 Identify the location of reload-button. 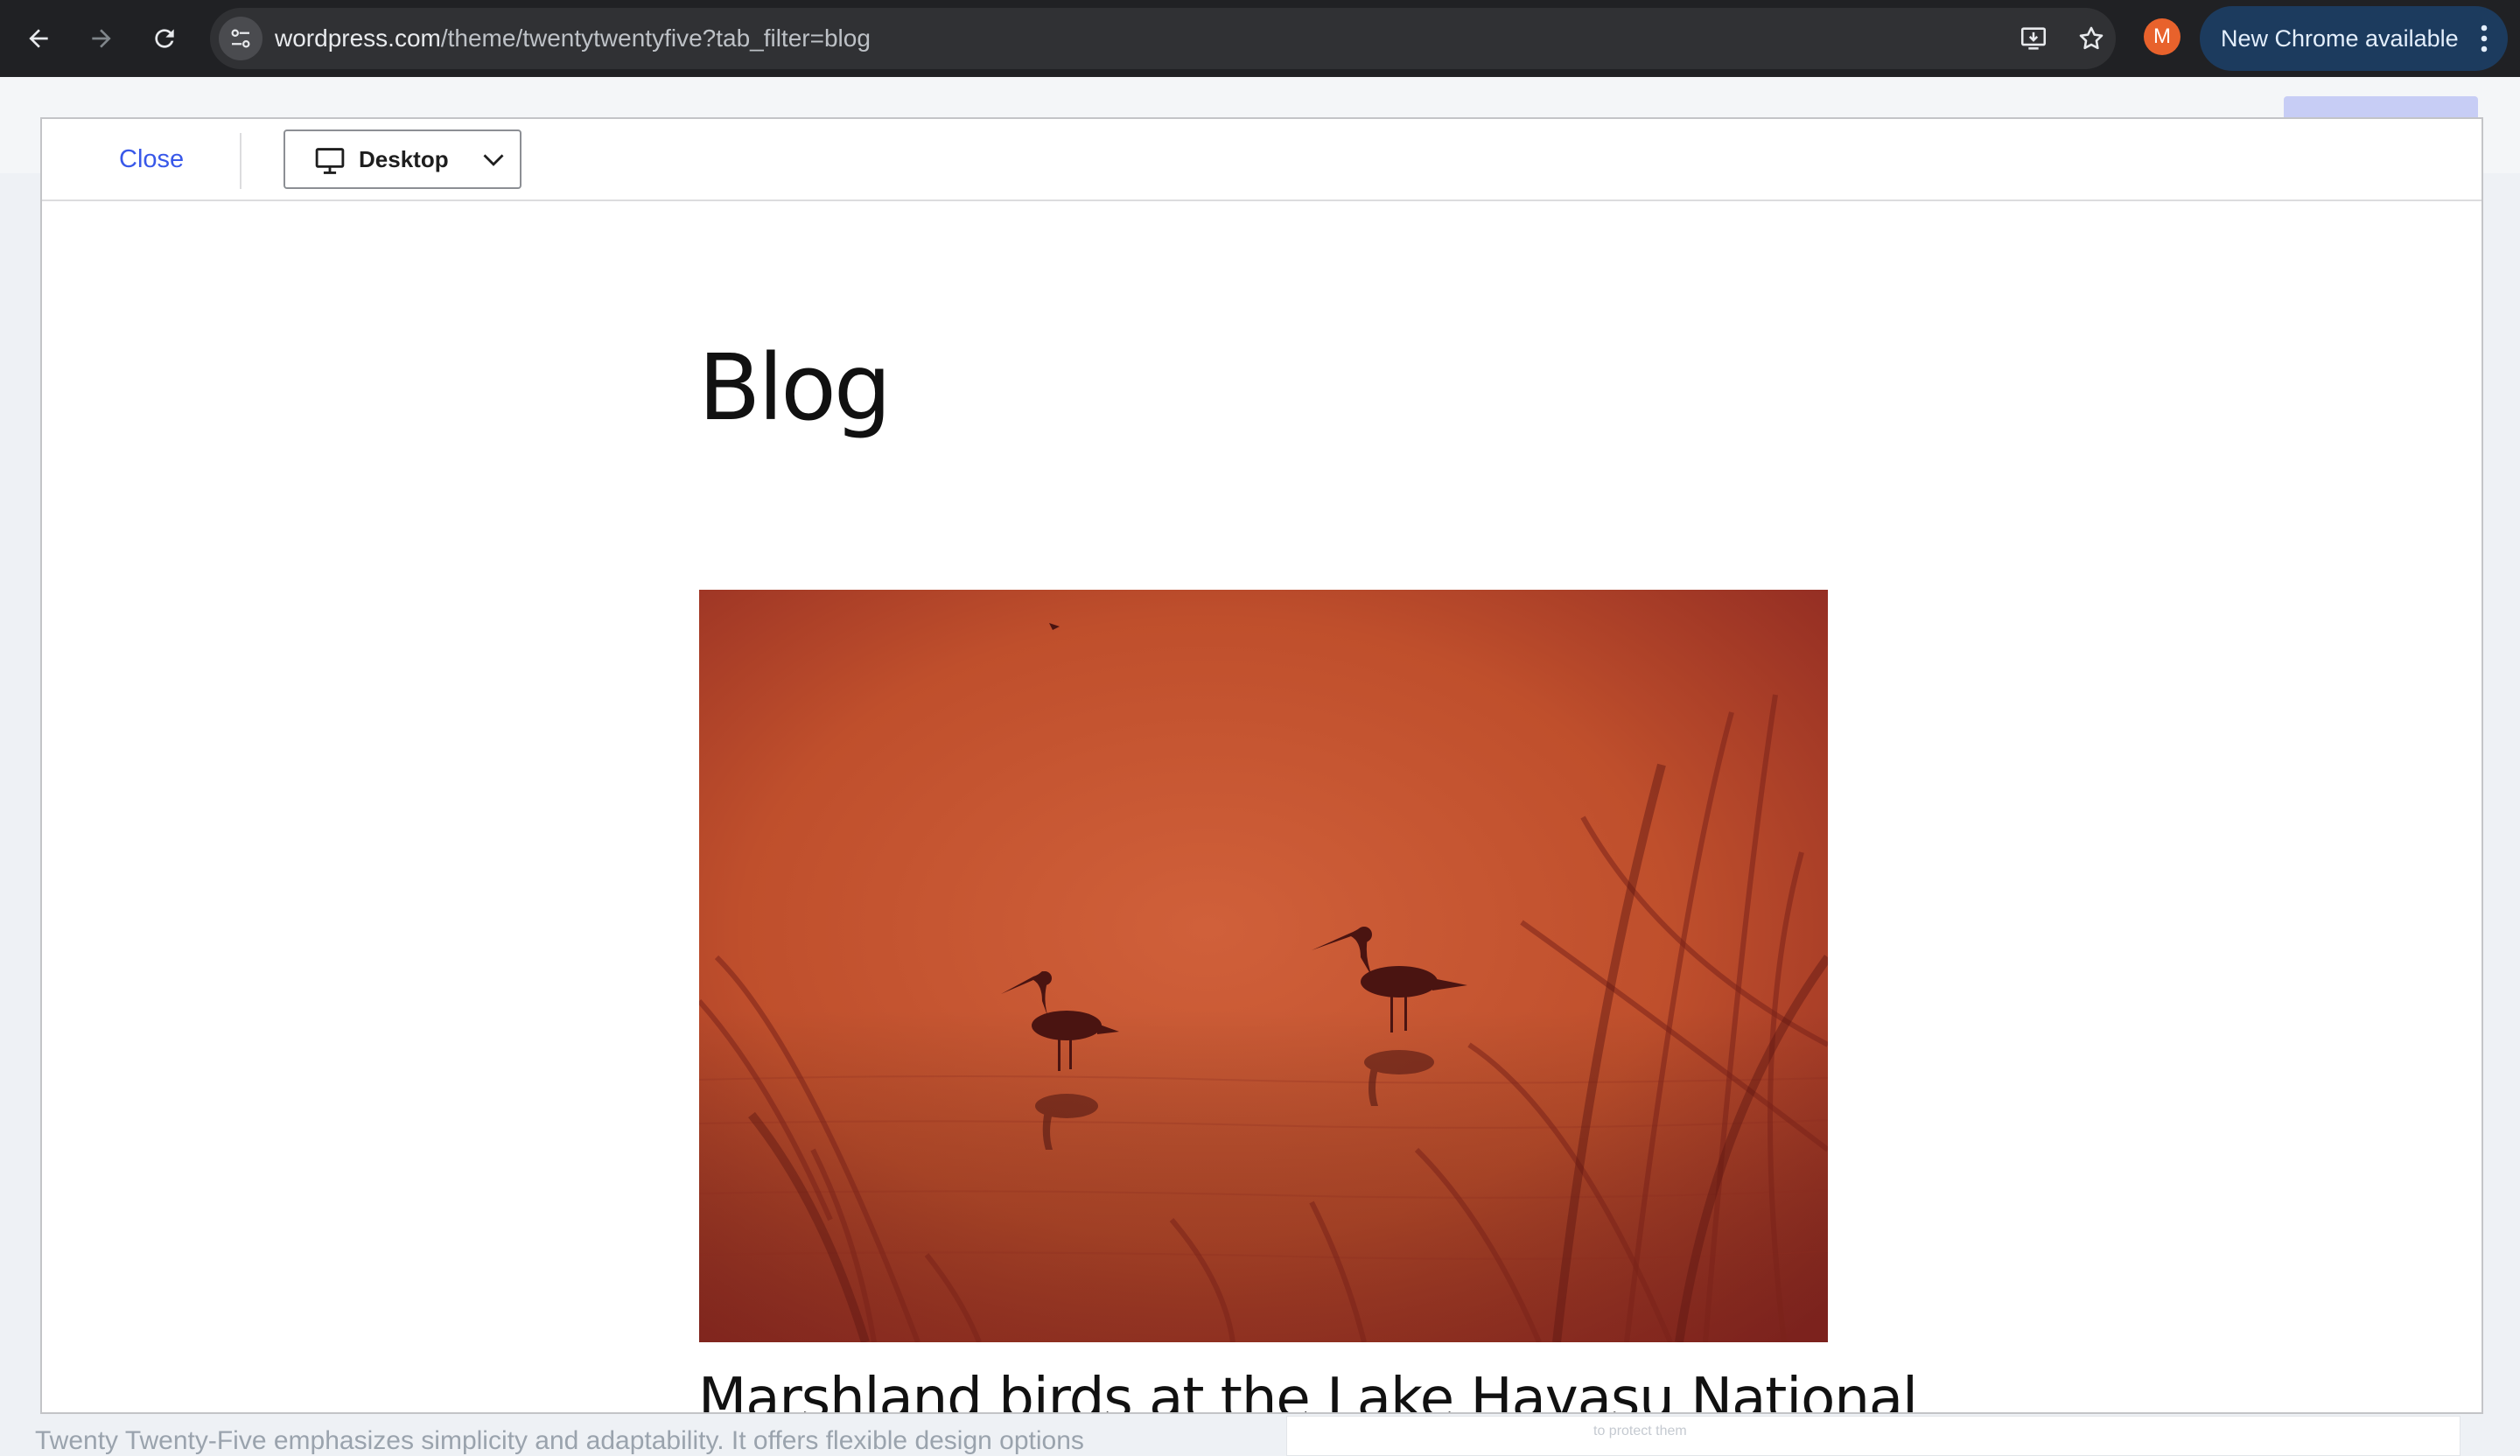
(165, 39).